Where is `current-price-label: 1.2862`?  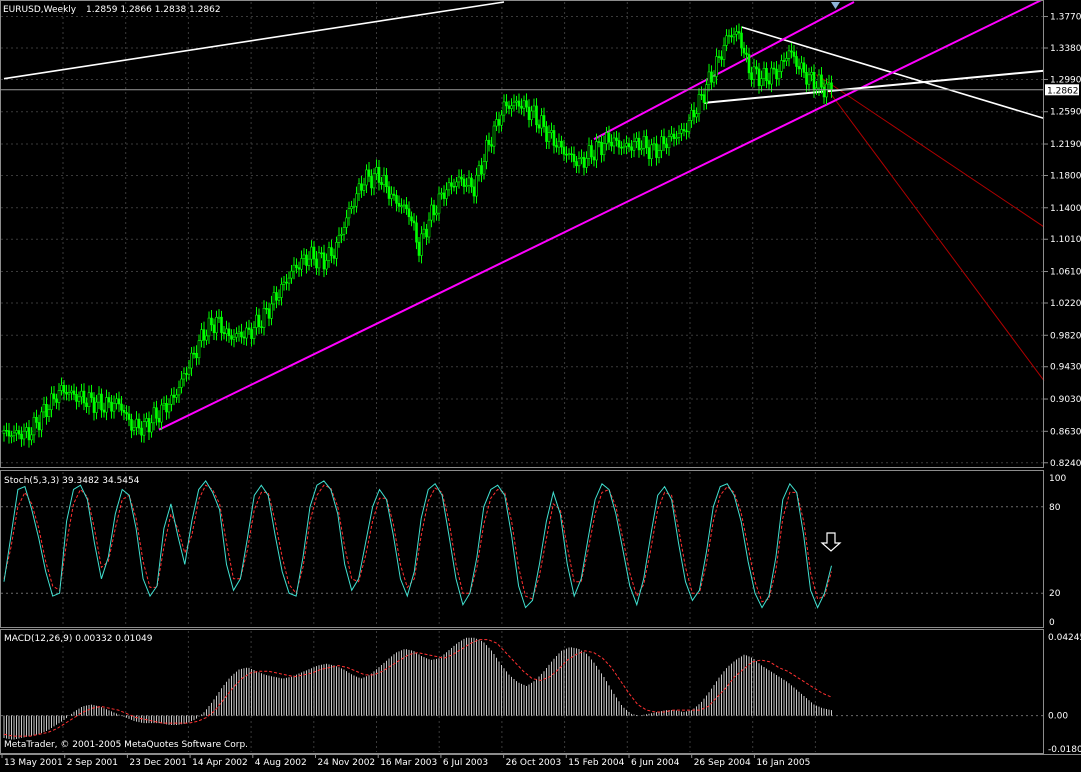 current-price-label: 1.2862 is located at coordinates (1063, 91).